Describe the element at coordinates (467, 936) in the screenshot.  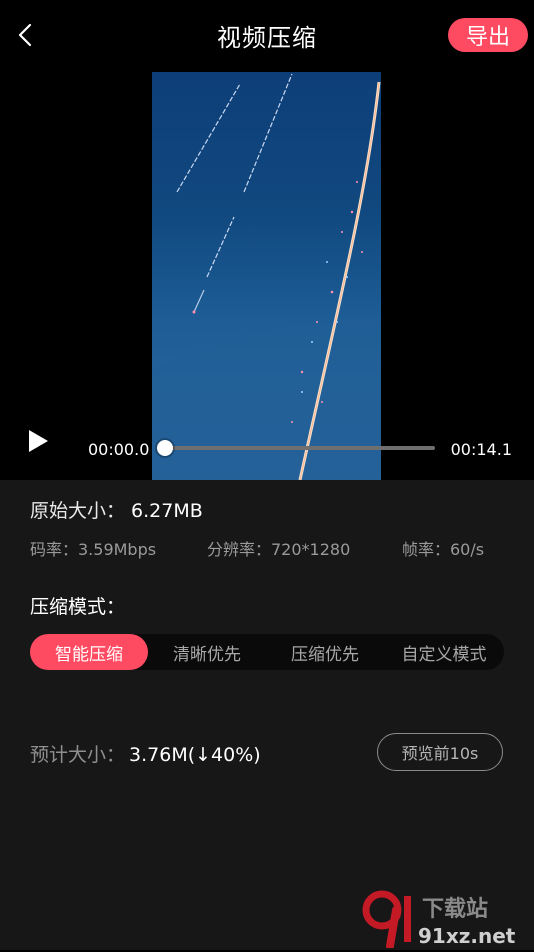
I see `svg-text: 91xz.net` at that location.